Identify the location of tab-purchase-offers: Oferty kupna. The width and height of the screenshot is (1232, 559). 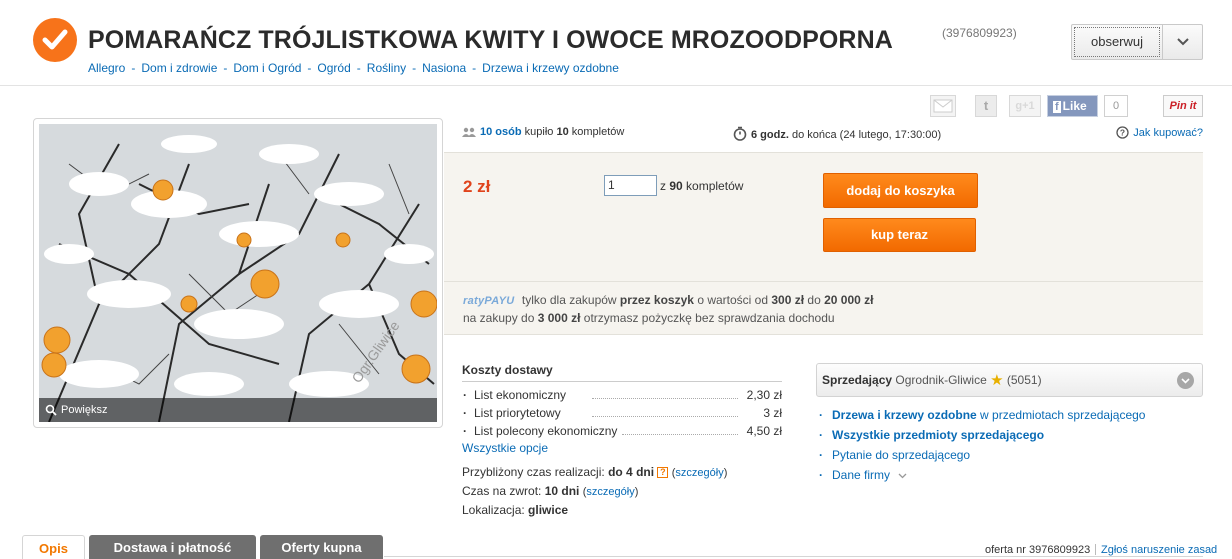
(321, 547).